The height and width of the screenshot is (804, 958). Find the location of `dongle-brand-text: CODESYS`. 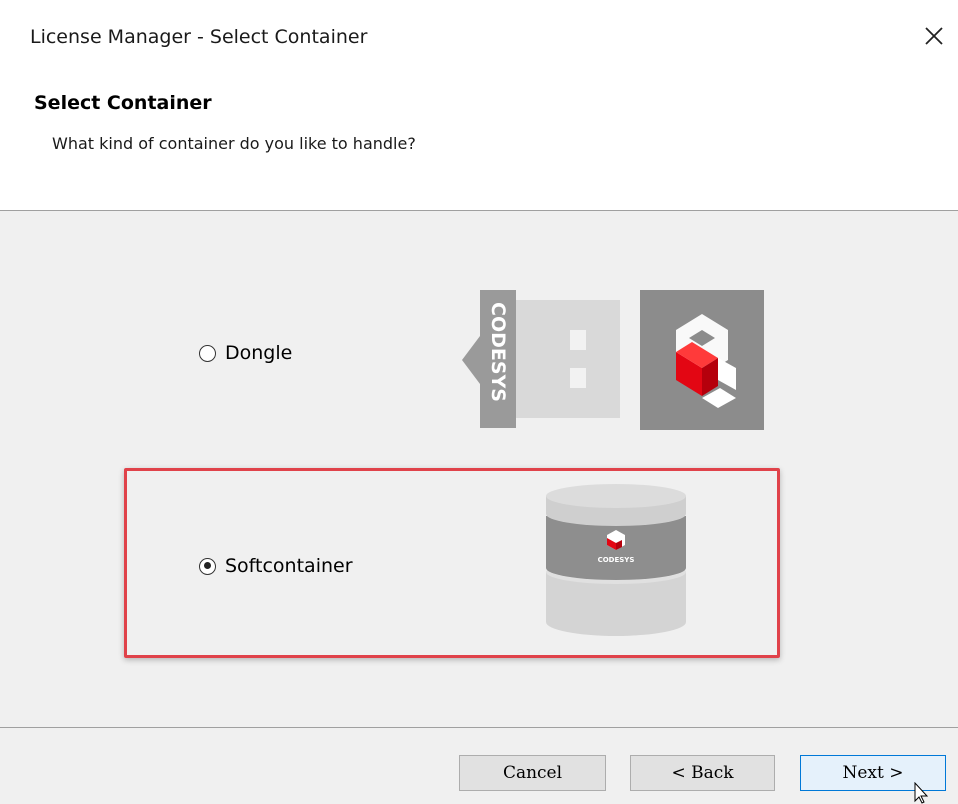

dongle-brand-text: CODESYS is located at coordinates (498, 352).